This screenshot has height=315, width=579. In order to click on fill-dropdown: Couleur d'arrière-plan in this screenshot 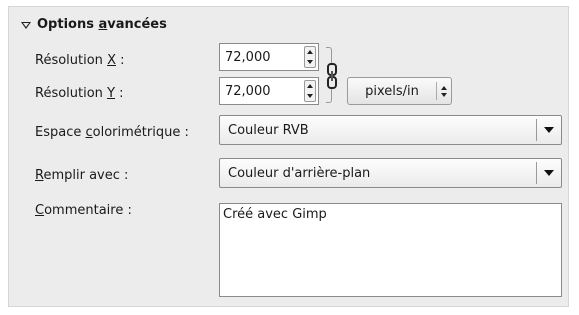, I will do `click(390, 173)`.